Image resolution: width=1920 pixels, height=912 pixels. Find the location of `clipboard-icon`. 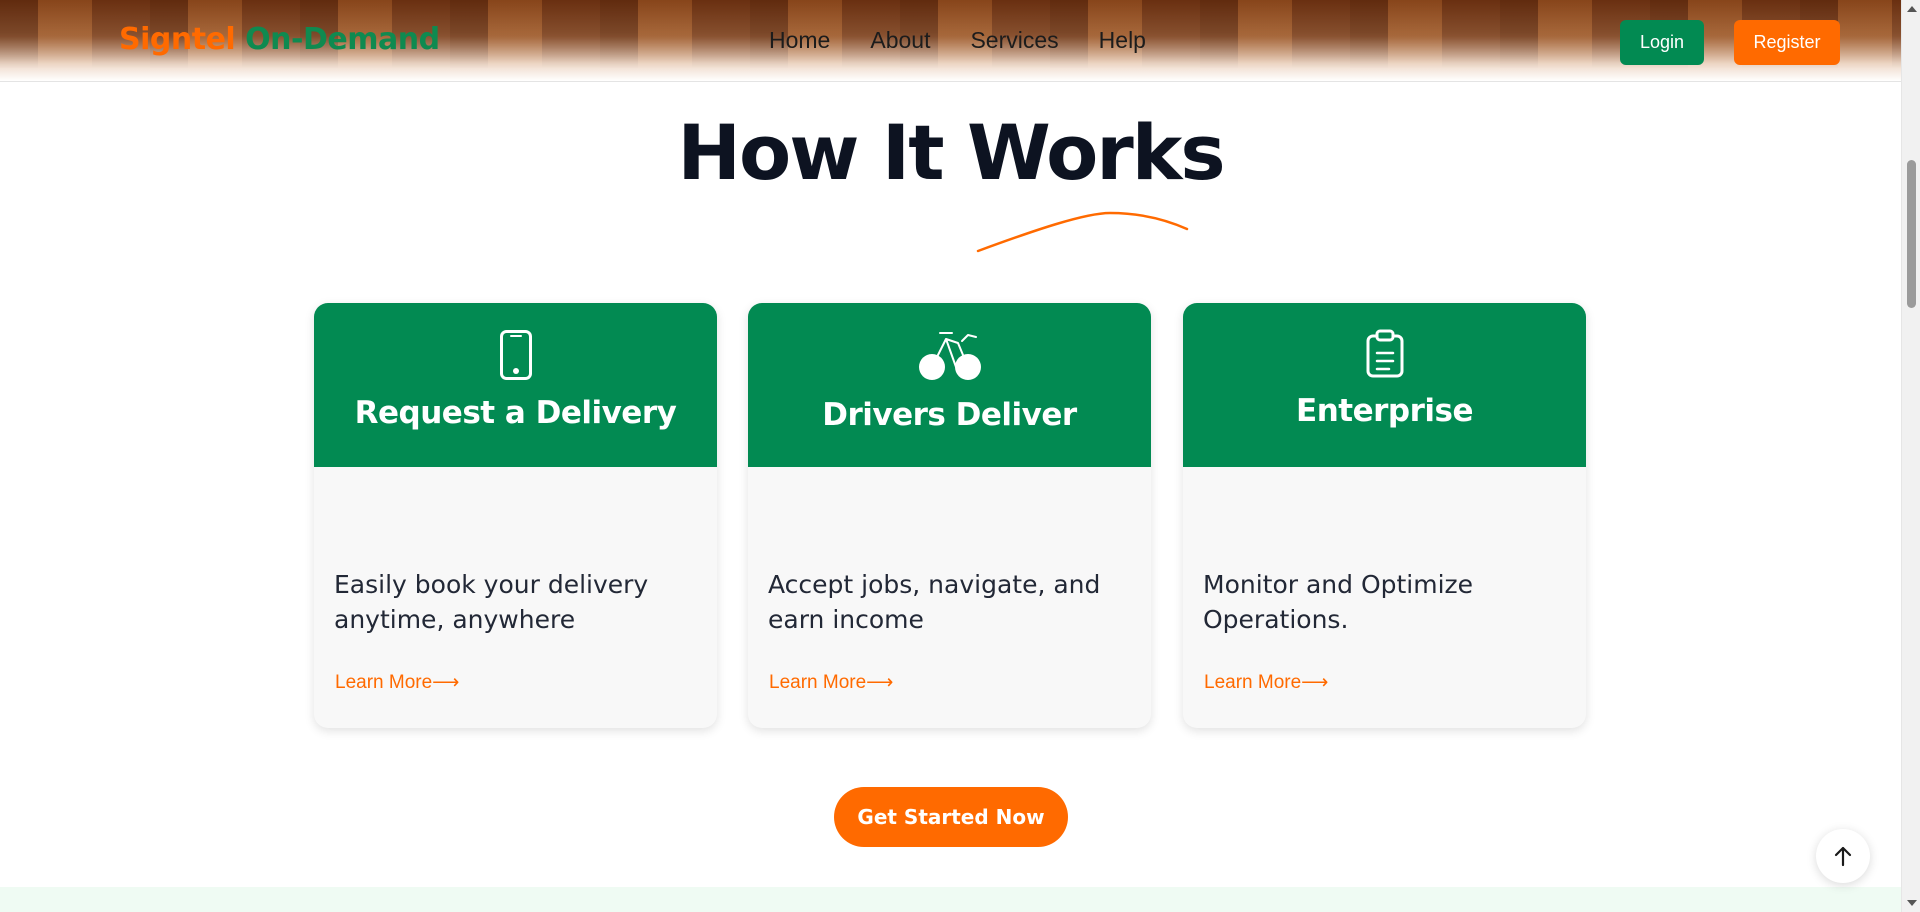

clipboard-icon is located at coordinates (1384, 353).